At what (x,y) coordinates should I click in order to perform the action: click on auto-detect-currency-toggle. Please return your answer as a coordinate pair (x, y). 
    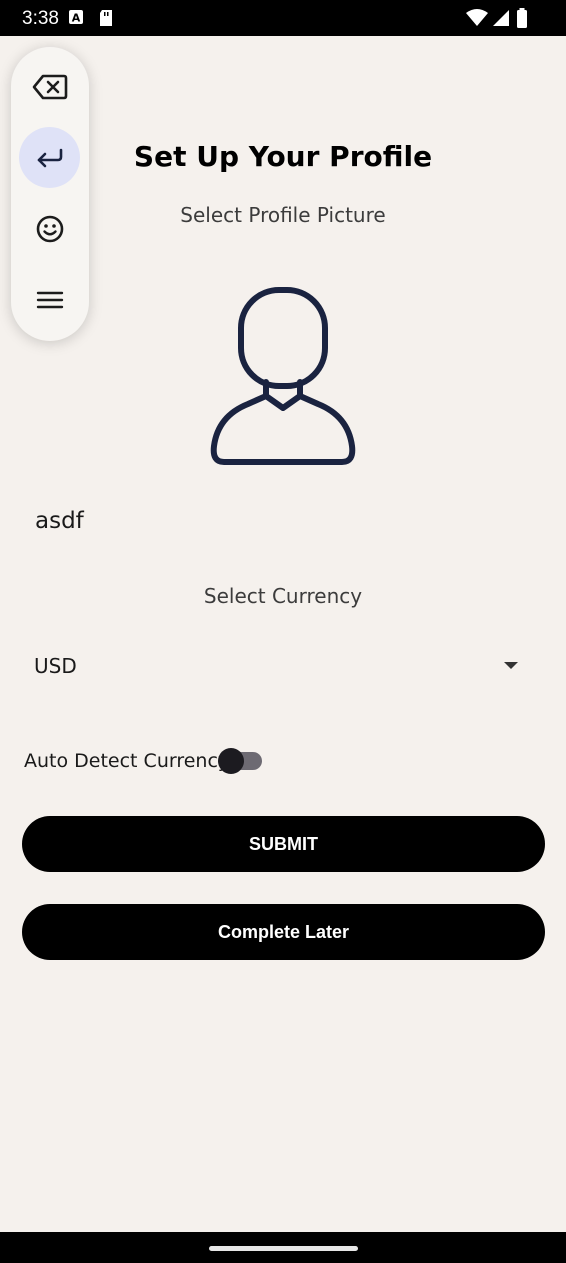
    Looking at the image, I should click on (240, 761).